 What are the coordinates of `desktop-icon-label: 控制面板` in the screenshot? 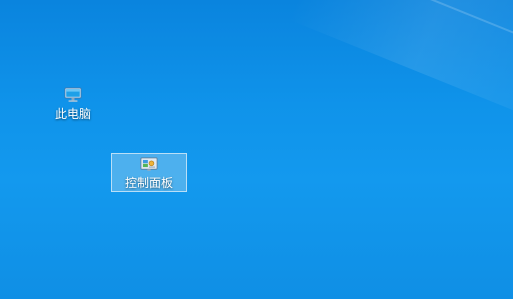 It's located at (148, 183).